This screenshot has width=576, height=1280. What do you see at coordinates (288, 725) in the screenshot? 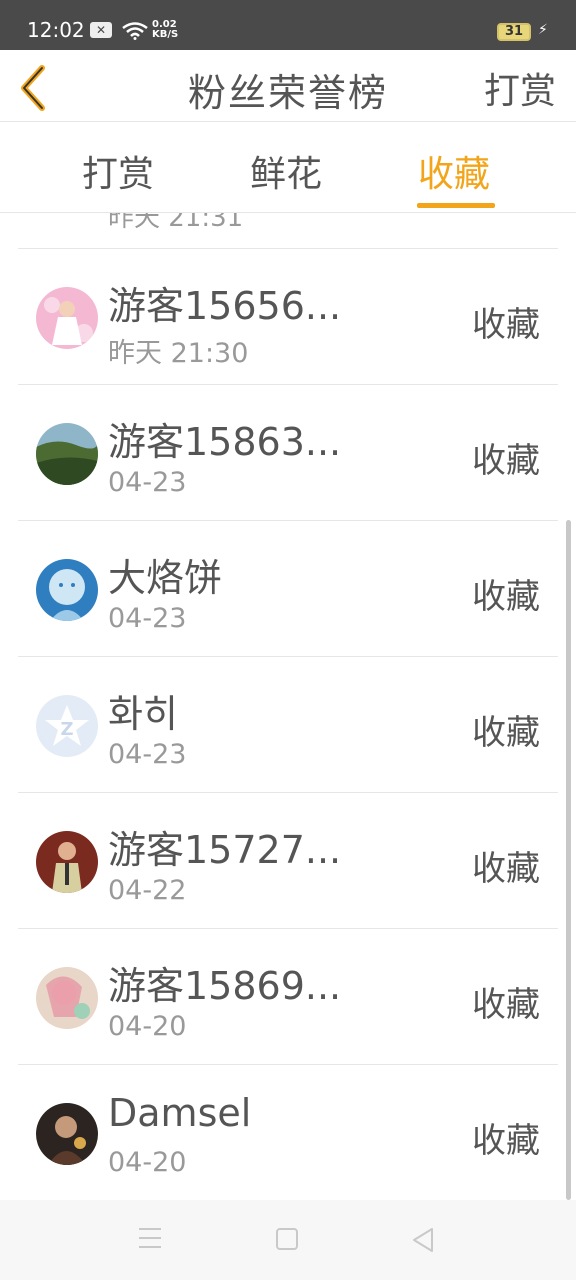
I see `list-item: Z 화히 04-23 收藏` at bounding box center [288, 725].